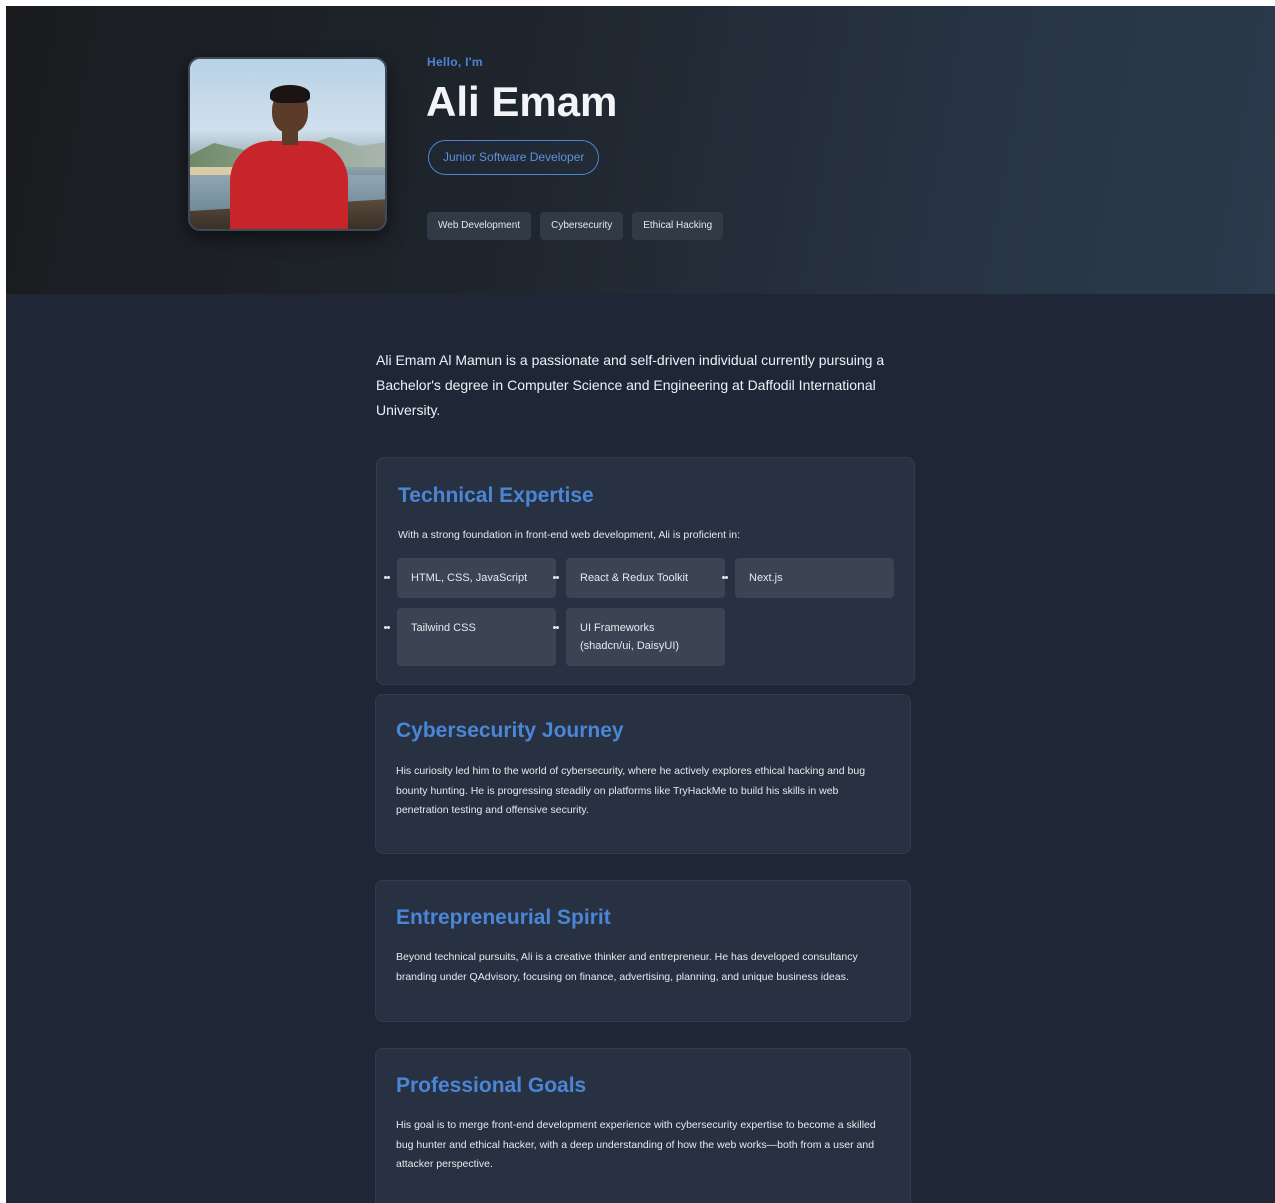 Image resolution: width=1275 pixels, height=1203 pixels. What do you see at coordinates (503, 917) in the screenshot?
I see `entrepreneurial-spirit-title: Entrepreneurial Spirit` at bounding box center [503, 917].